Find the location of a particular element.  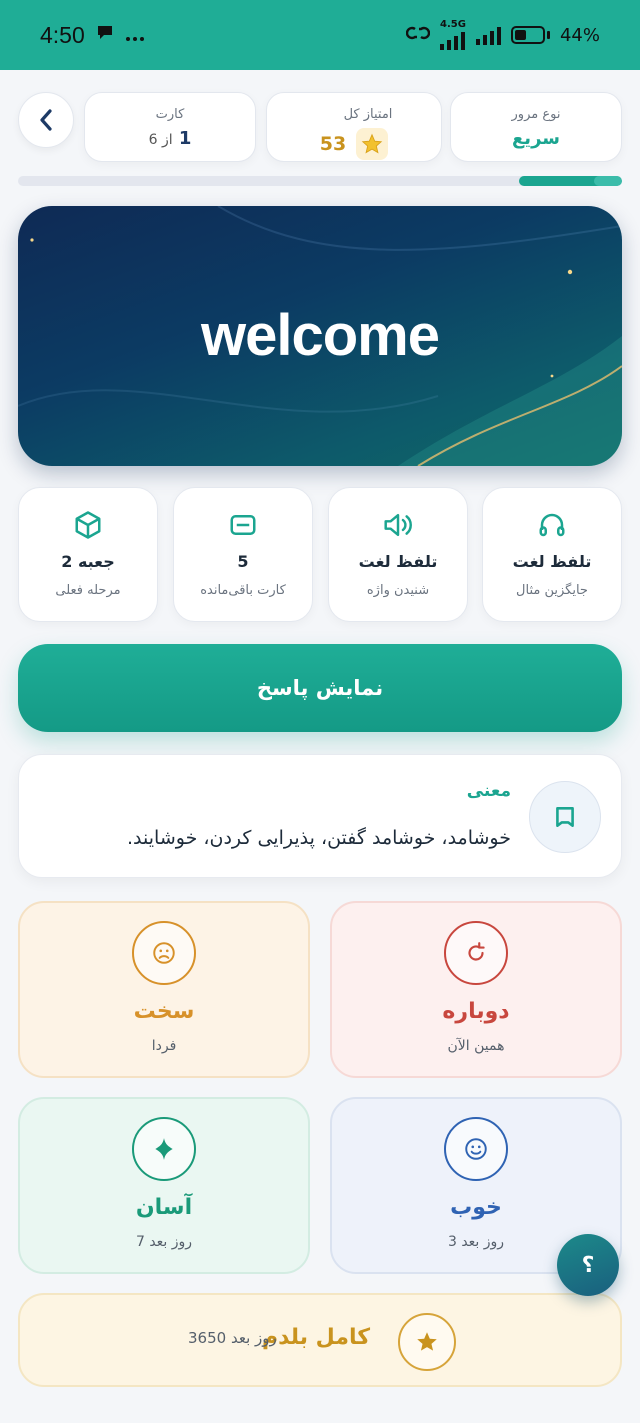

chevron-left-icon is located at coordinates (46, 120).